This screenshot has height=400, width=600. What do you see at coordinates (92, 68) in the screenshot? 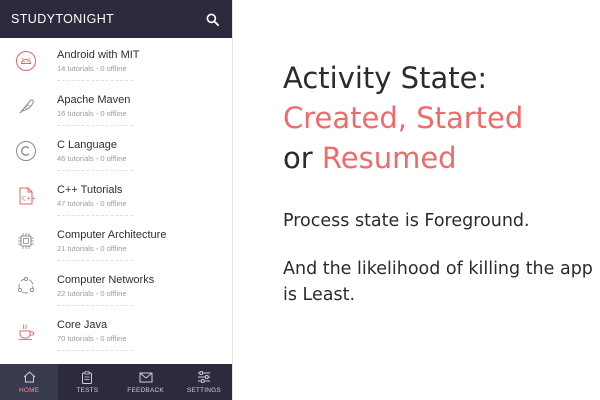
I see `course-meta: 14 tutorials - 0 offline` at bounding box center [92, 68].